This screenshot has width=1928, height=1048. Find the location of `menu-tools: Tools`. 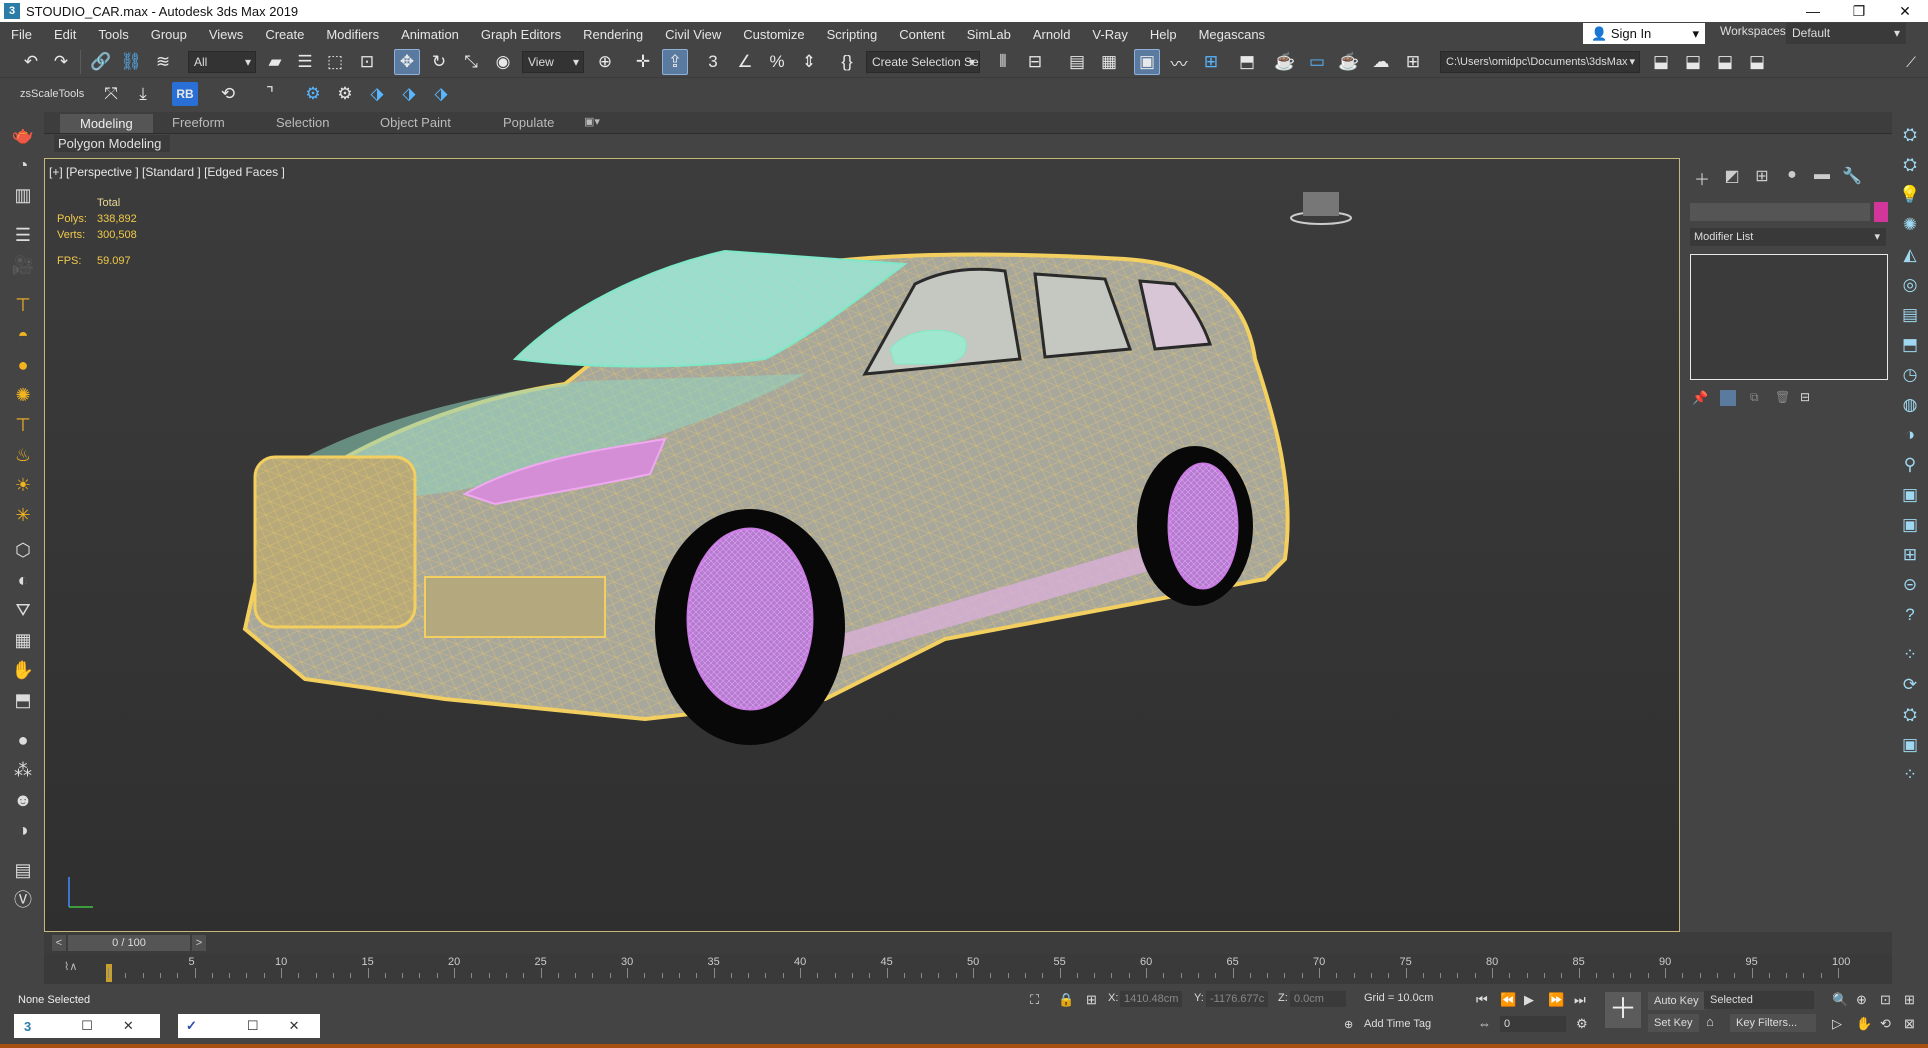

menu-tools: Tools is located at coordinates (113, 34).